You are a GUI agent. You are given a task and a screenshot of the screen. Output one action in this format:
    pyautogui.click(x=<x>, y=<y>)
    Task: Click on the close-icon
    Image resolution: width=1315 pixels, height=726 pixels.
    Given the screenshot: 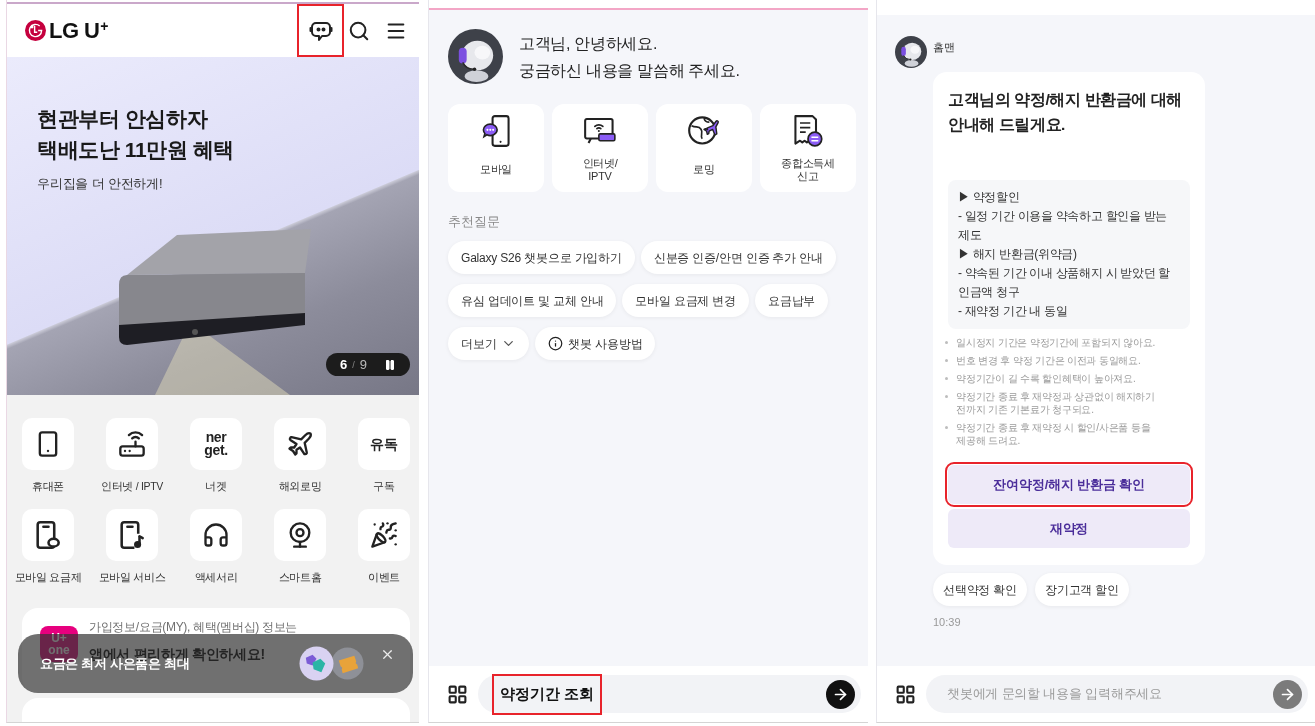 What is the action you would take?
    pyautogui.click(x=387, y=654)
    